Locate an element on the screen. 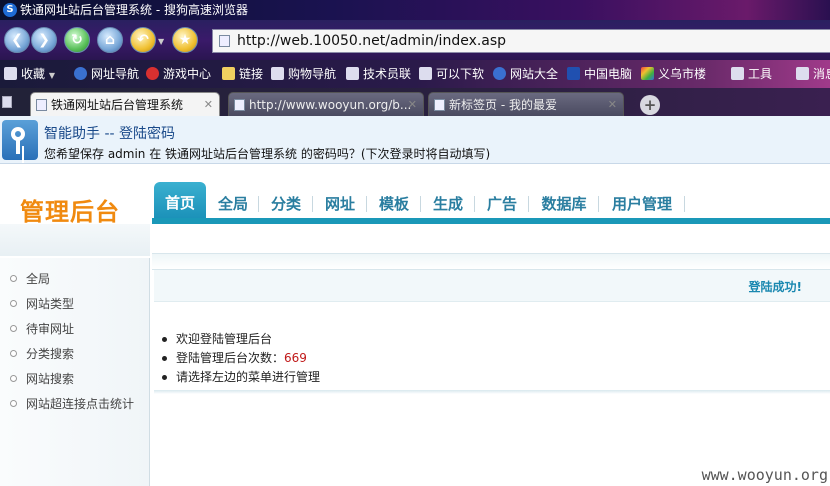 The height and width of the screenshot is (486, 830). favorite-link: 网站大全 is located at coordinates (525, 74).